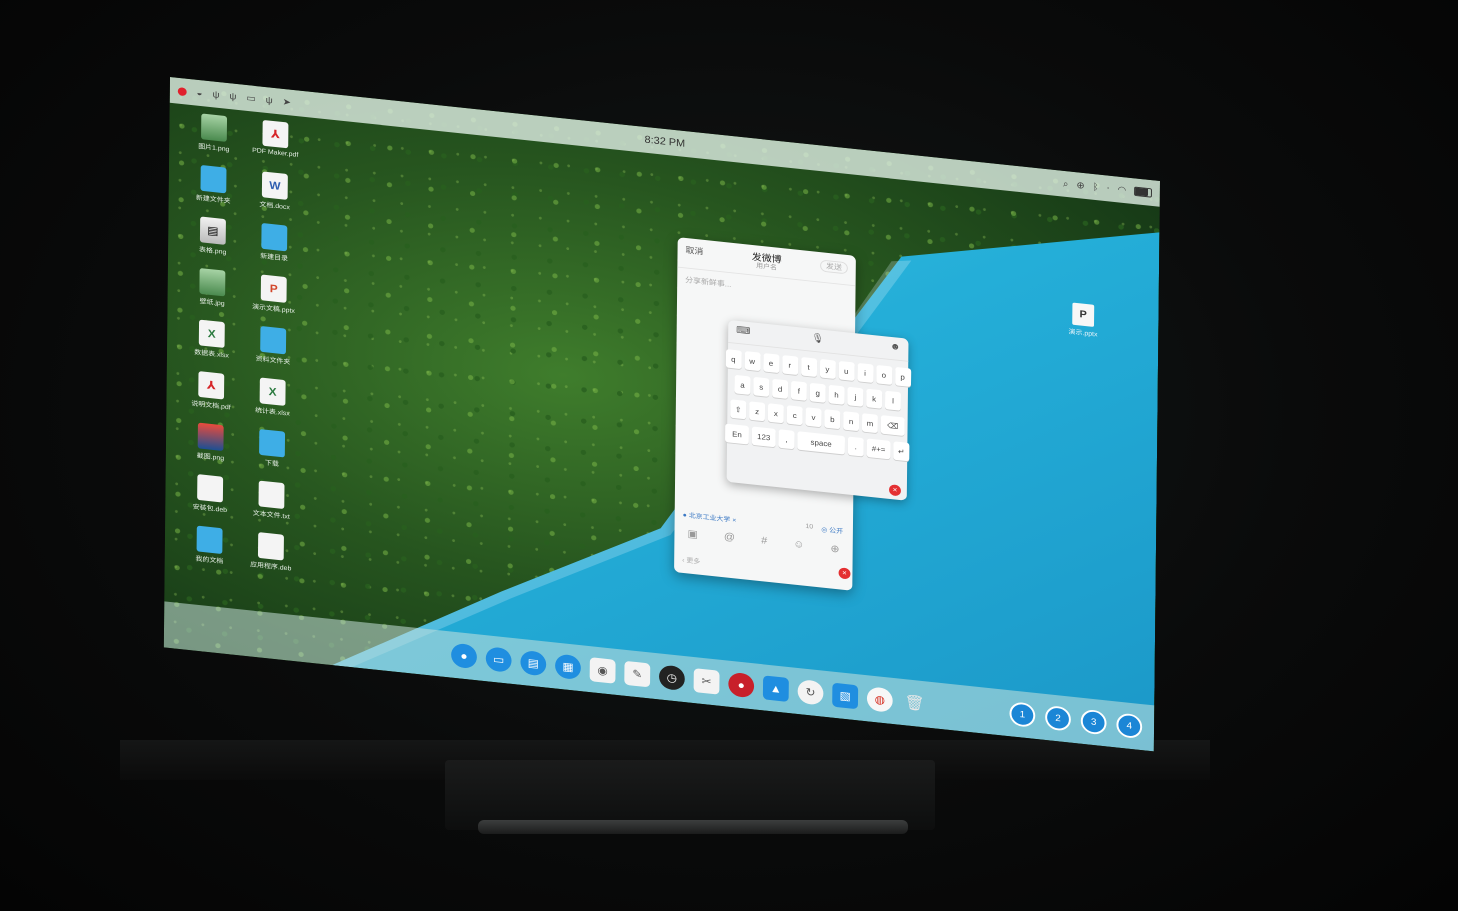 The width and height of the screenshot is (1458, 911). Describe the element at coordinates (738, 409) in the screenshot. I see `shift-key: ⇧` at that location.